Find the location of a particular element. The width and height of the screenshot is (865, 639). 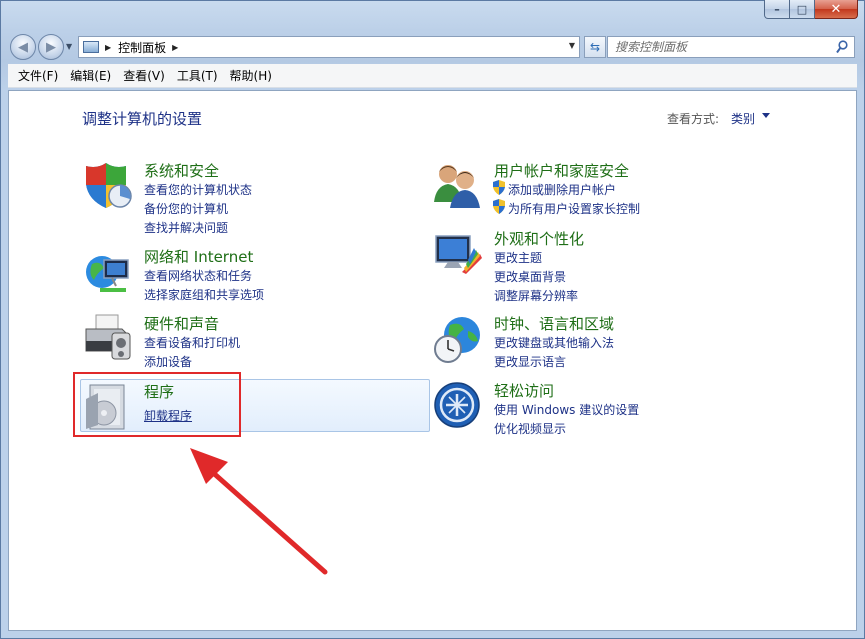

maximize-button: □ is located at coordinates (802, 9).